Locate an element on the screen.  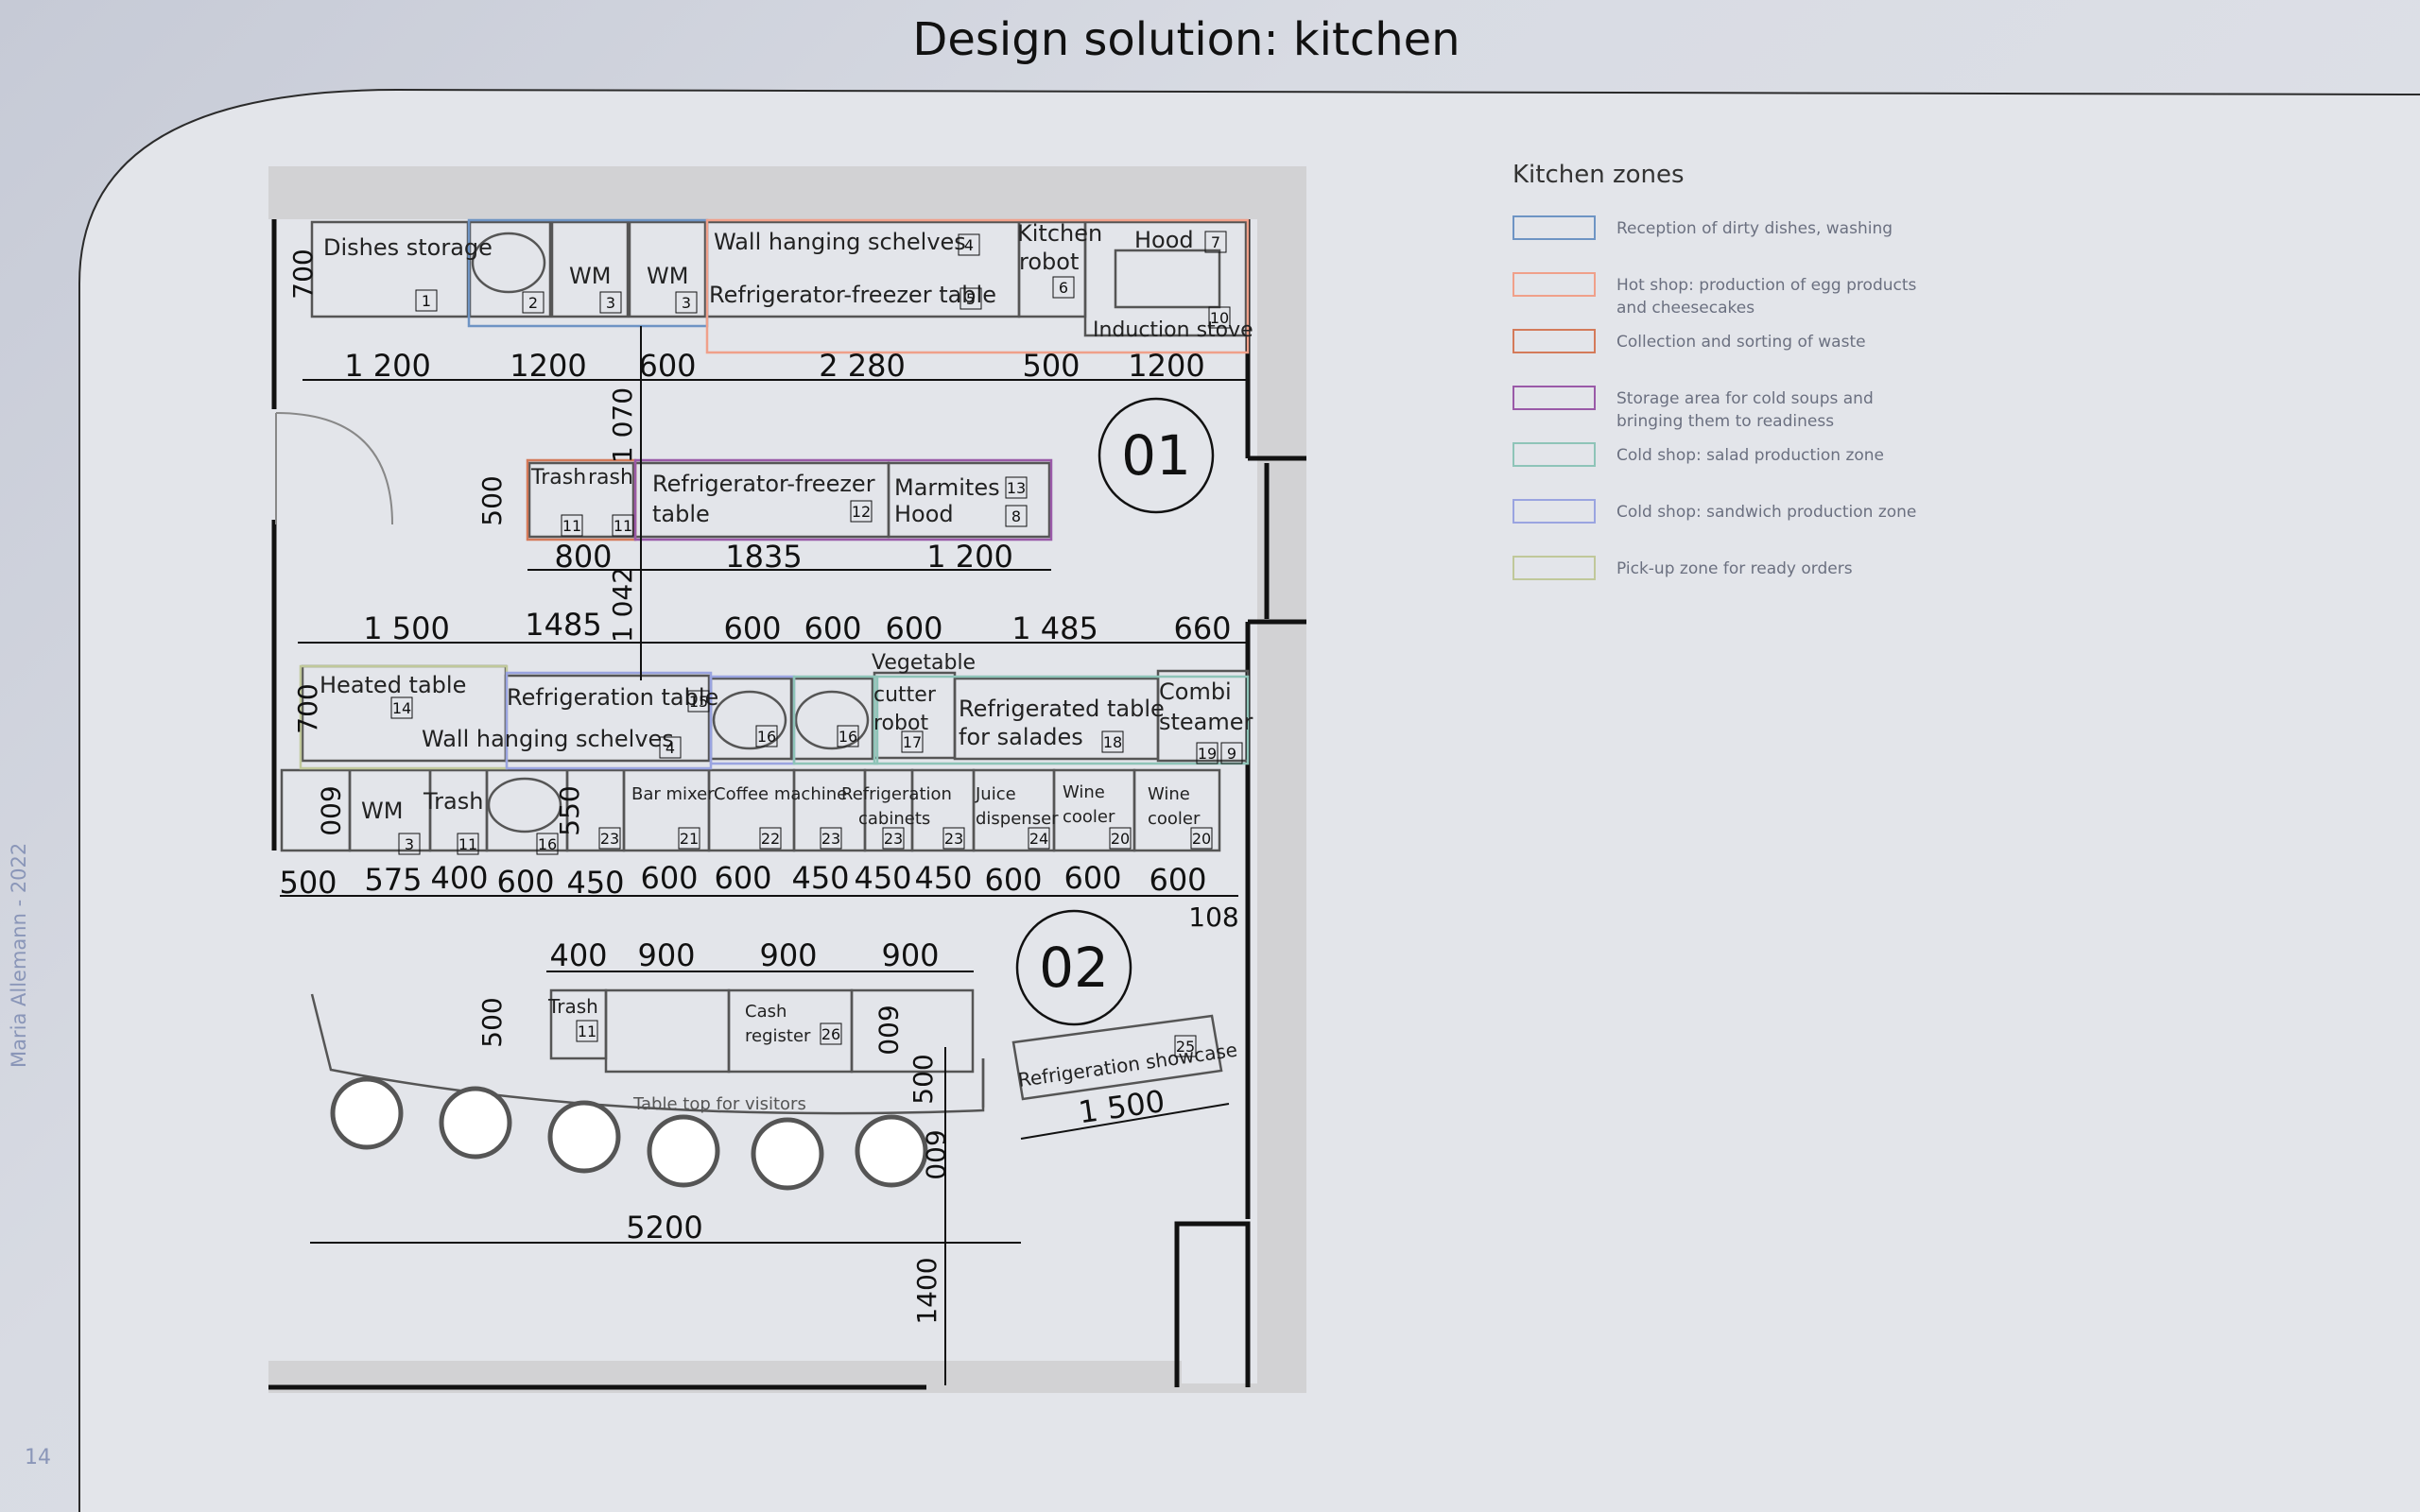
label-wall-shelves-top: Wall hanging schelves is located at coordinates (840, 242).